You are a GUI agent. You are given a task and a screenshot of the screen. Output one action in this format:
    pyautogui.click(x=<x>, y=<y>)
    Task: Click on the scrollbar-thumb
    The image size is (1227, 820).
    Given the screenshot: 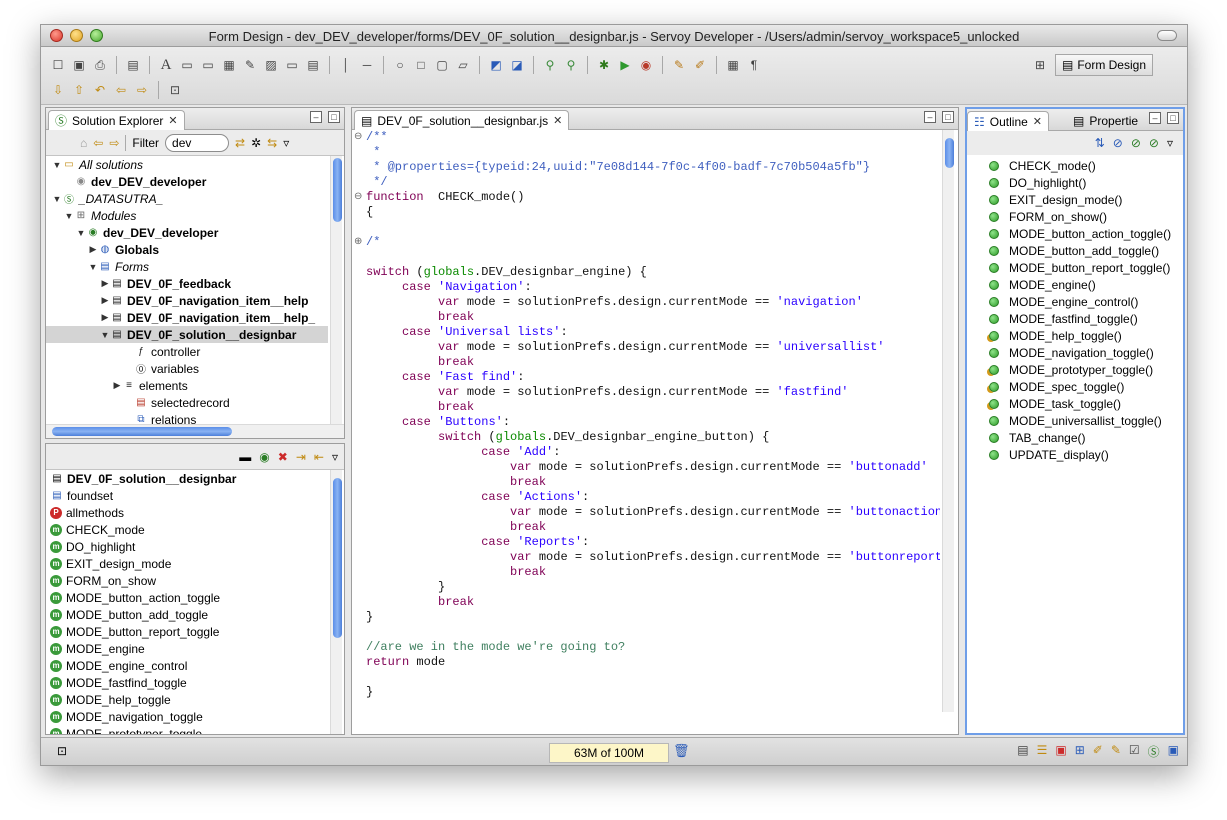 What is the action you would take?
    pyautogui.click(x=949, y=153)
    